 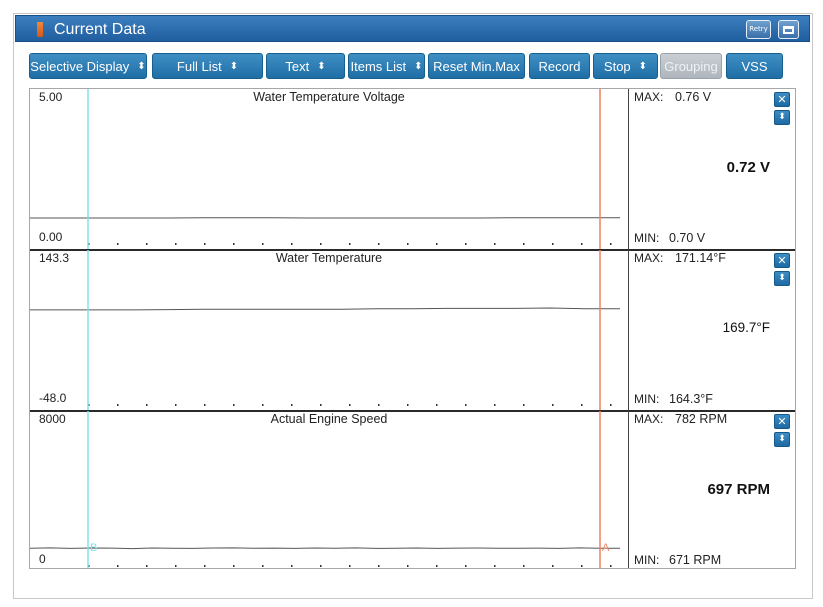 I want to click on toolbar-button-label: Text, so click(x=297, y=66).